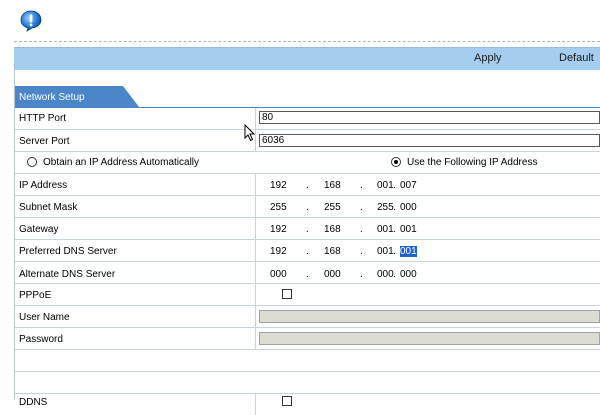 The image size is (600, 415). I want to click on user-name-row: User Name, so click(307, 317).